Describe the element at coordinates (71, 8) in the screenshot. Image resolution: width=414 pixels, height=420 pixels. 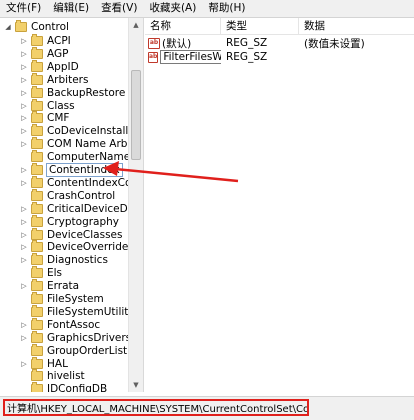
I see `menu-item: 编辑(E)` at that location.